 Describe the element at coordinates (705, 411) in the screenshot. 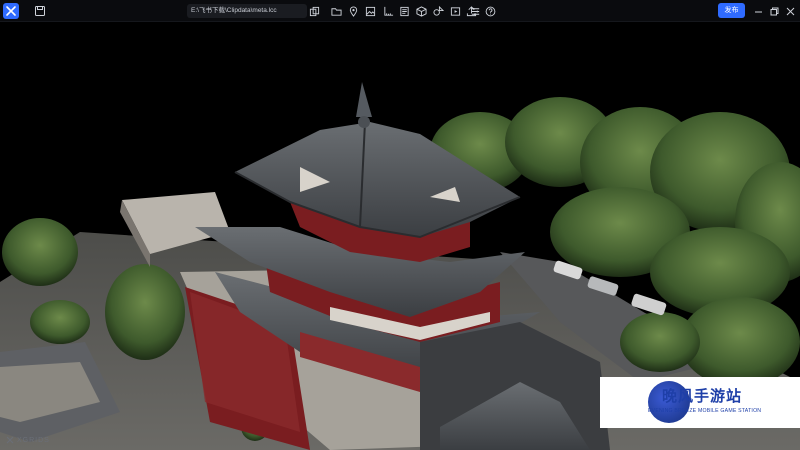

I see `site-subtitle: EVENING BREEZE MOBILE GAME STATION` at that location.